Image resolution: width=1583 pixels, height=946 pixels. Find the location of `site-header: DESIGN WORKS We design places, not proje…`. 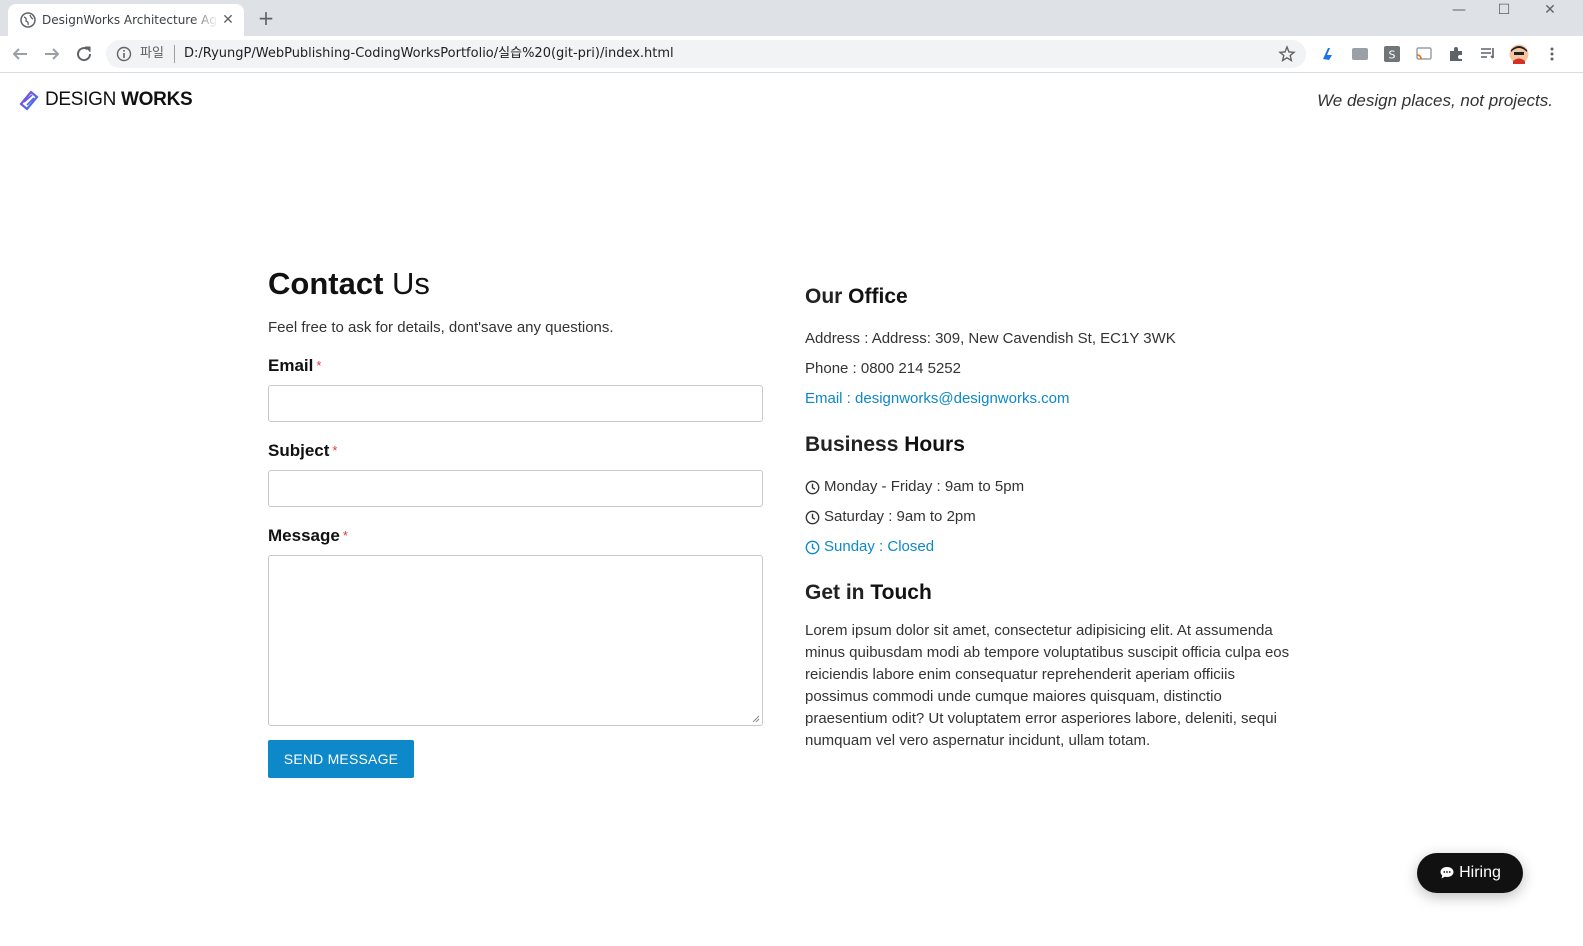

site-header: DESIGN WORKS We design places, not proje… is located at coordinates (791, 101).